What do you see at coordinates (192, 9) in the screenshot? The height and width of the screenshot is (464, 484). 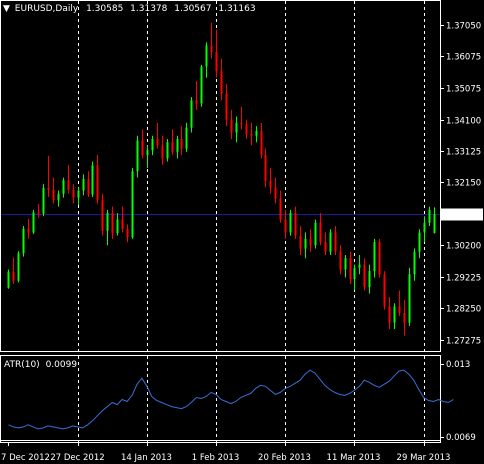 I see `low-value: 1.30567` at bounding box center [192, 9].